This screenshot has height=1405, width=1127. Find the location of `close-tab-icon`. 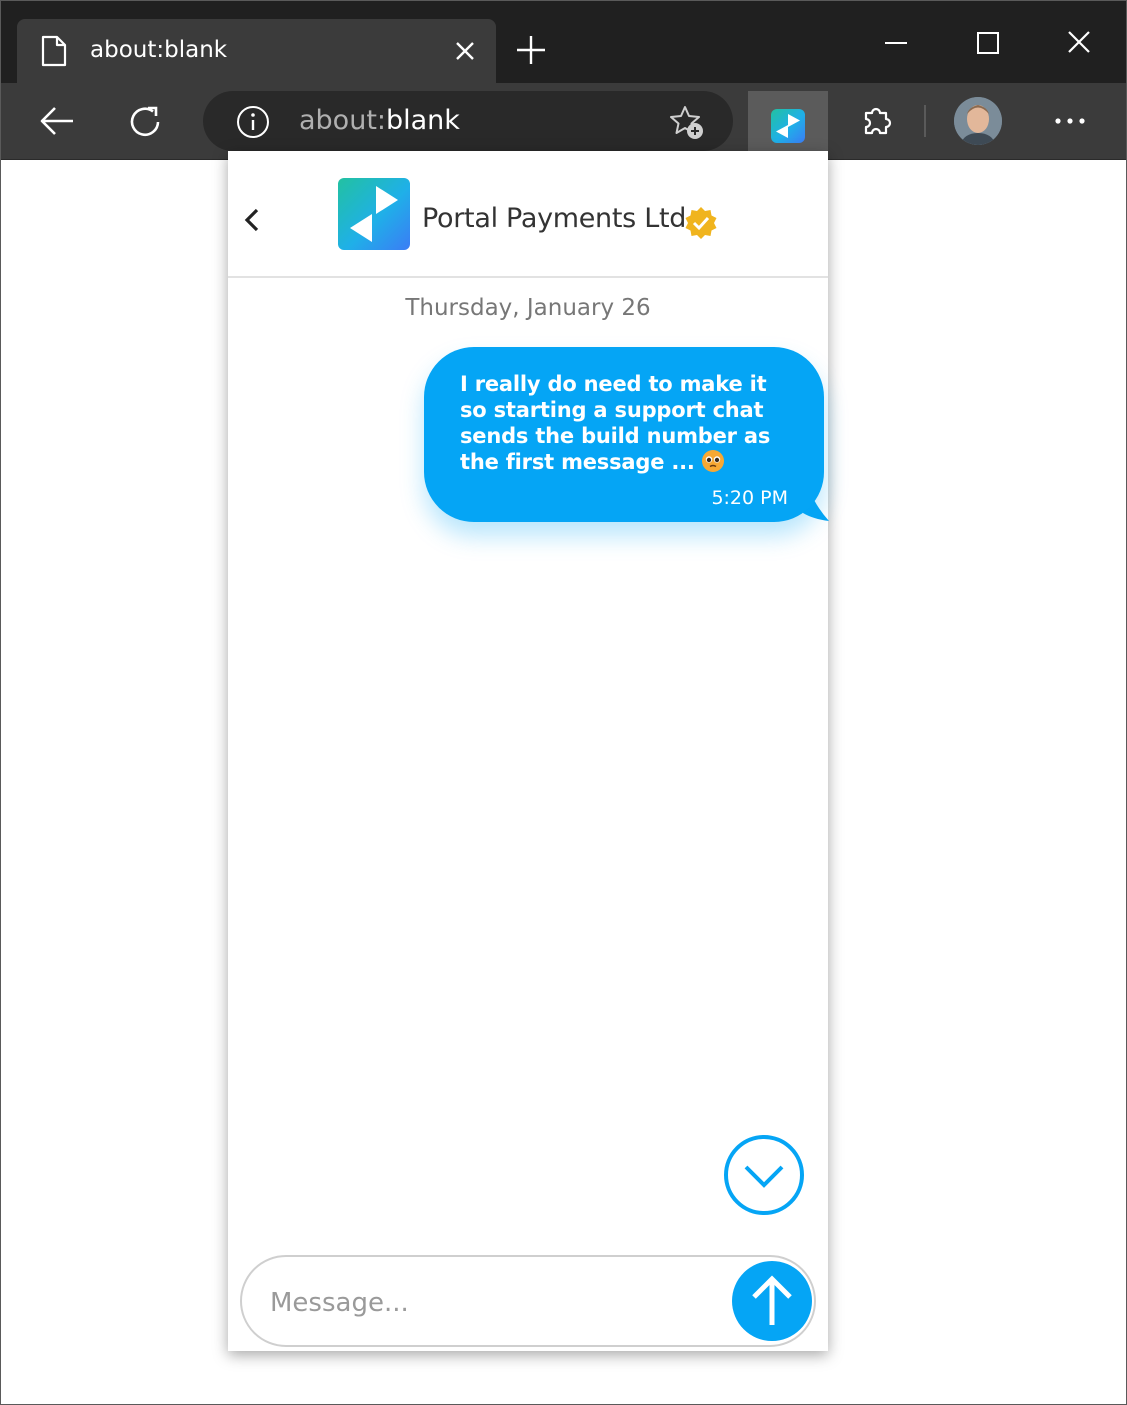

close-tab-icon is located at coordinates (465, 51).